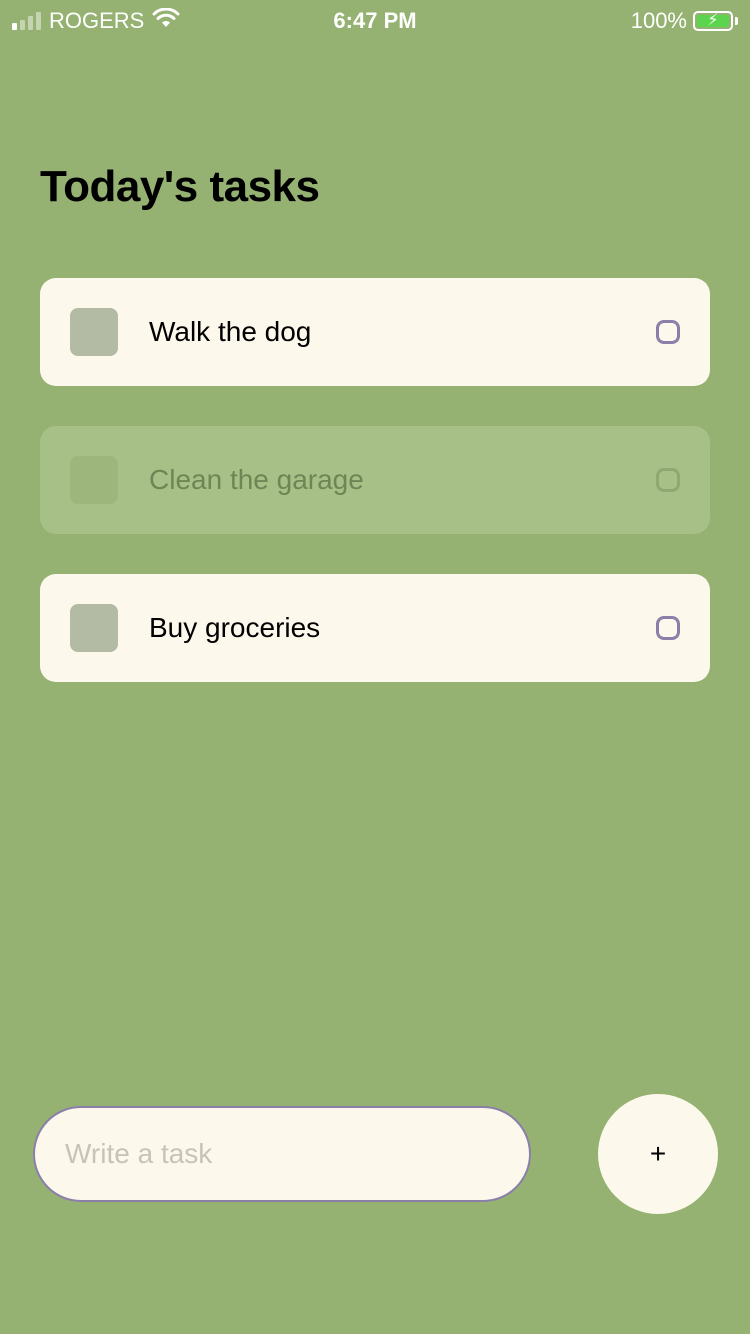  I want to click on task-item: Walk the dog, so click(375, 332).